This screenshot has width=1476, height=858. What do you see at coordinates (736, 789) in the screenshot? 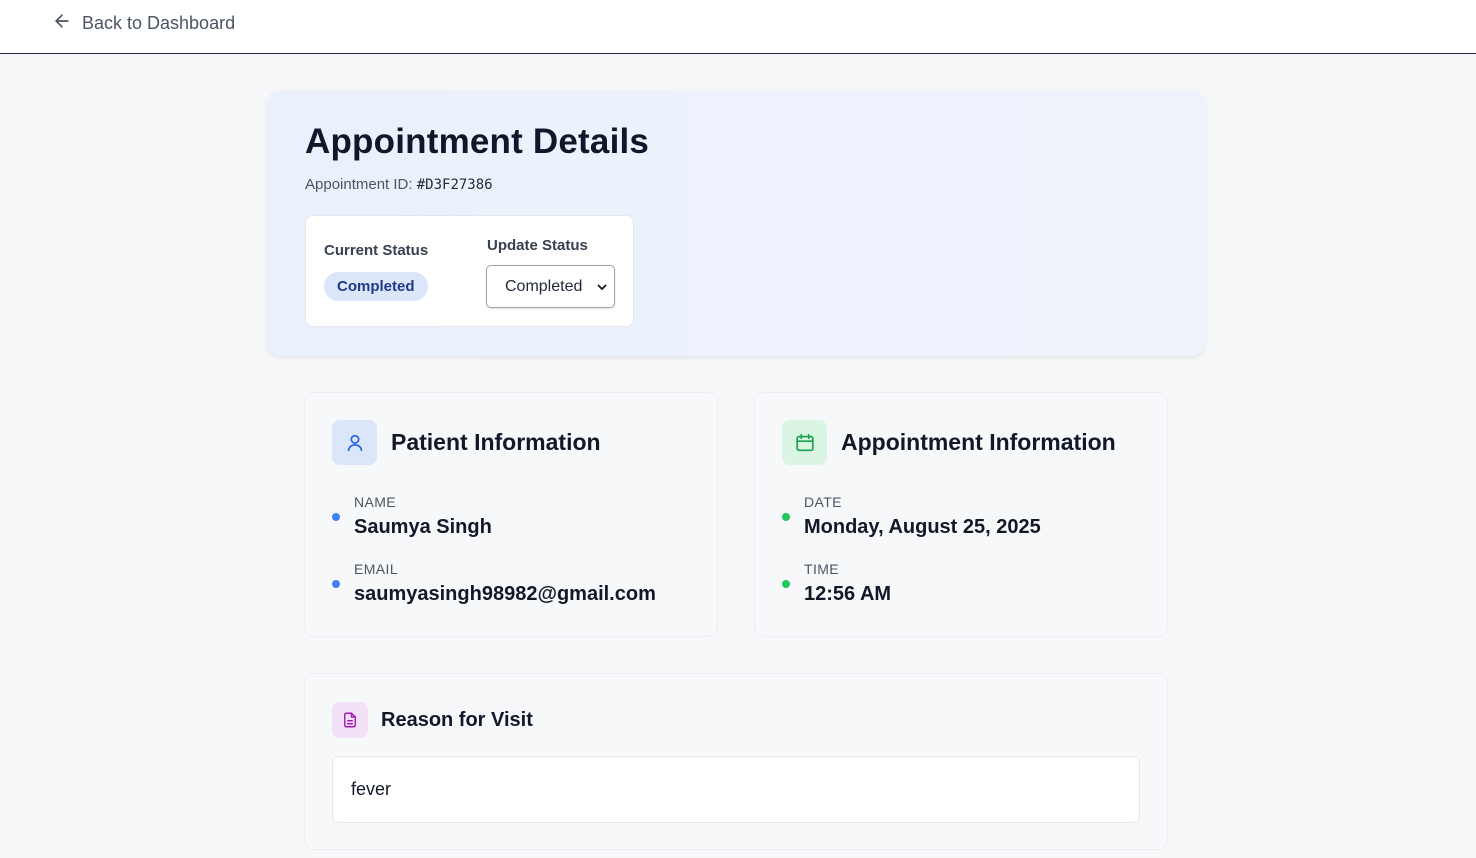
I see `reason-text: fever` at bounding box center [736, 789].